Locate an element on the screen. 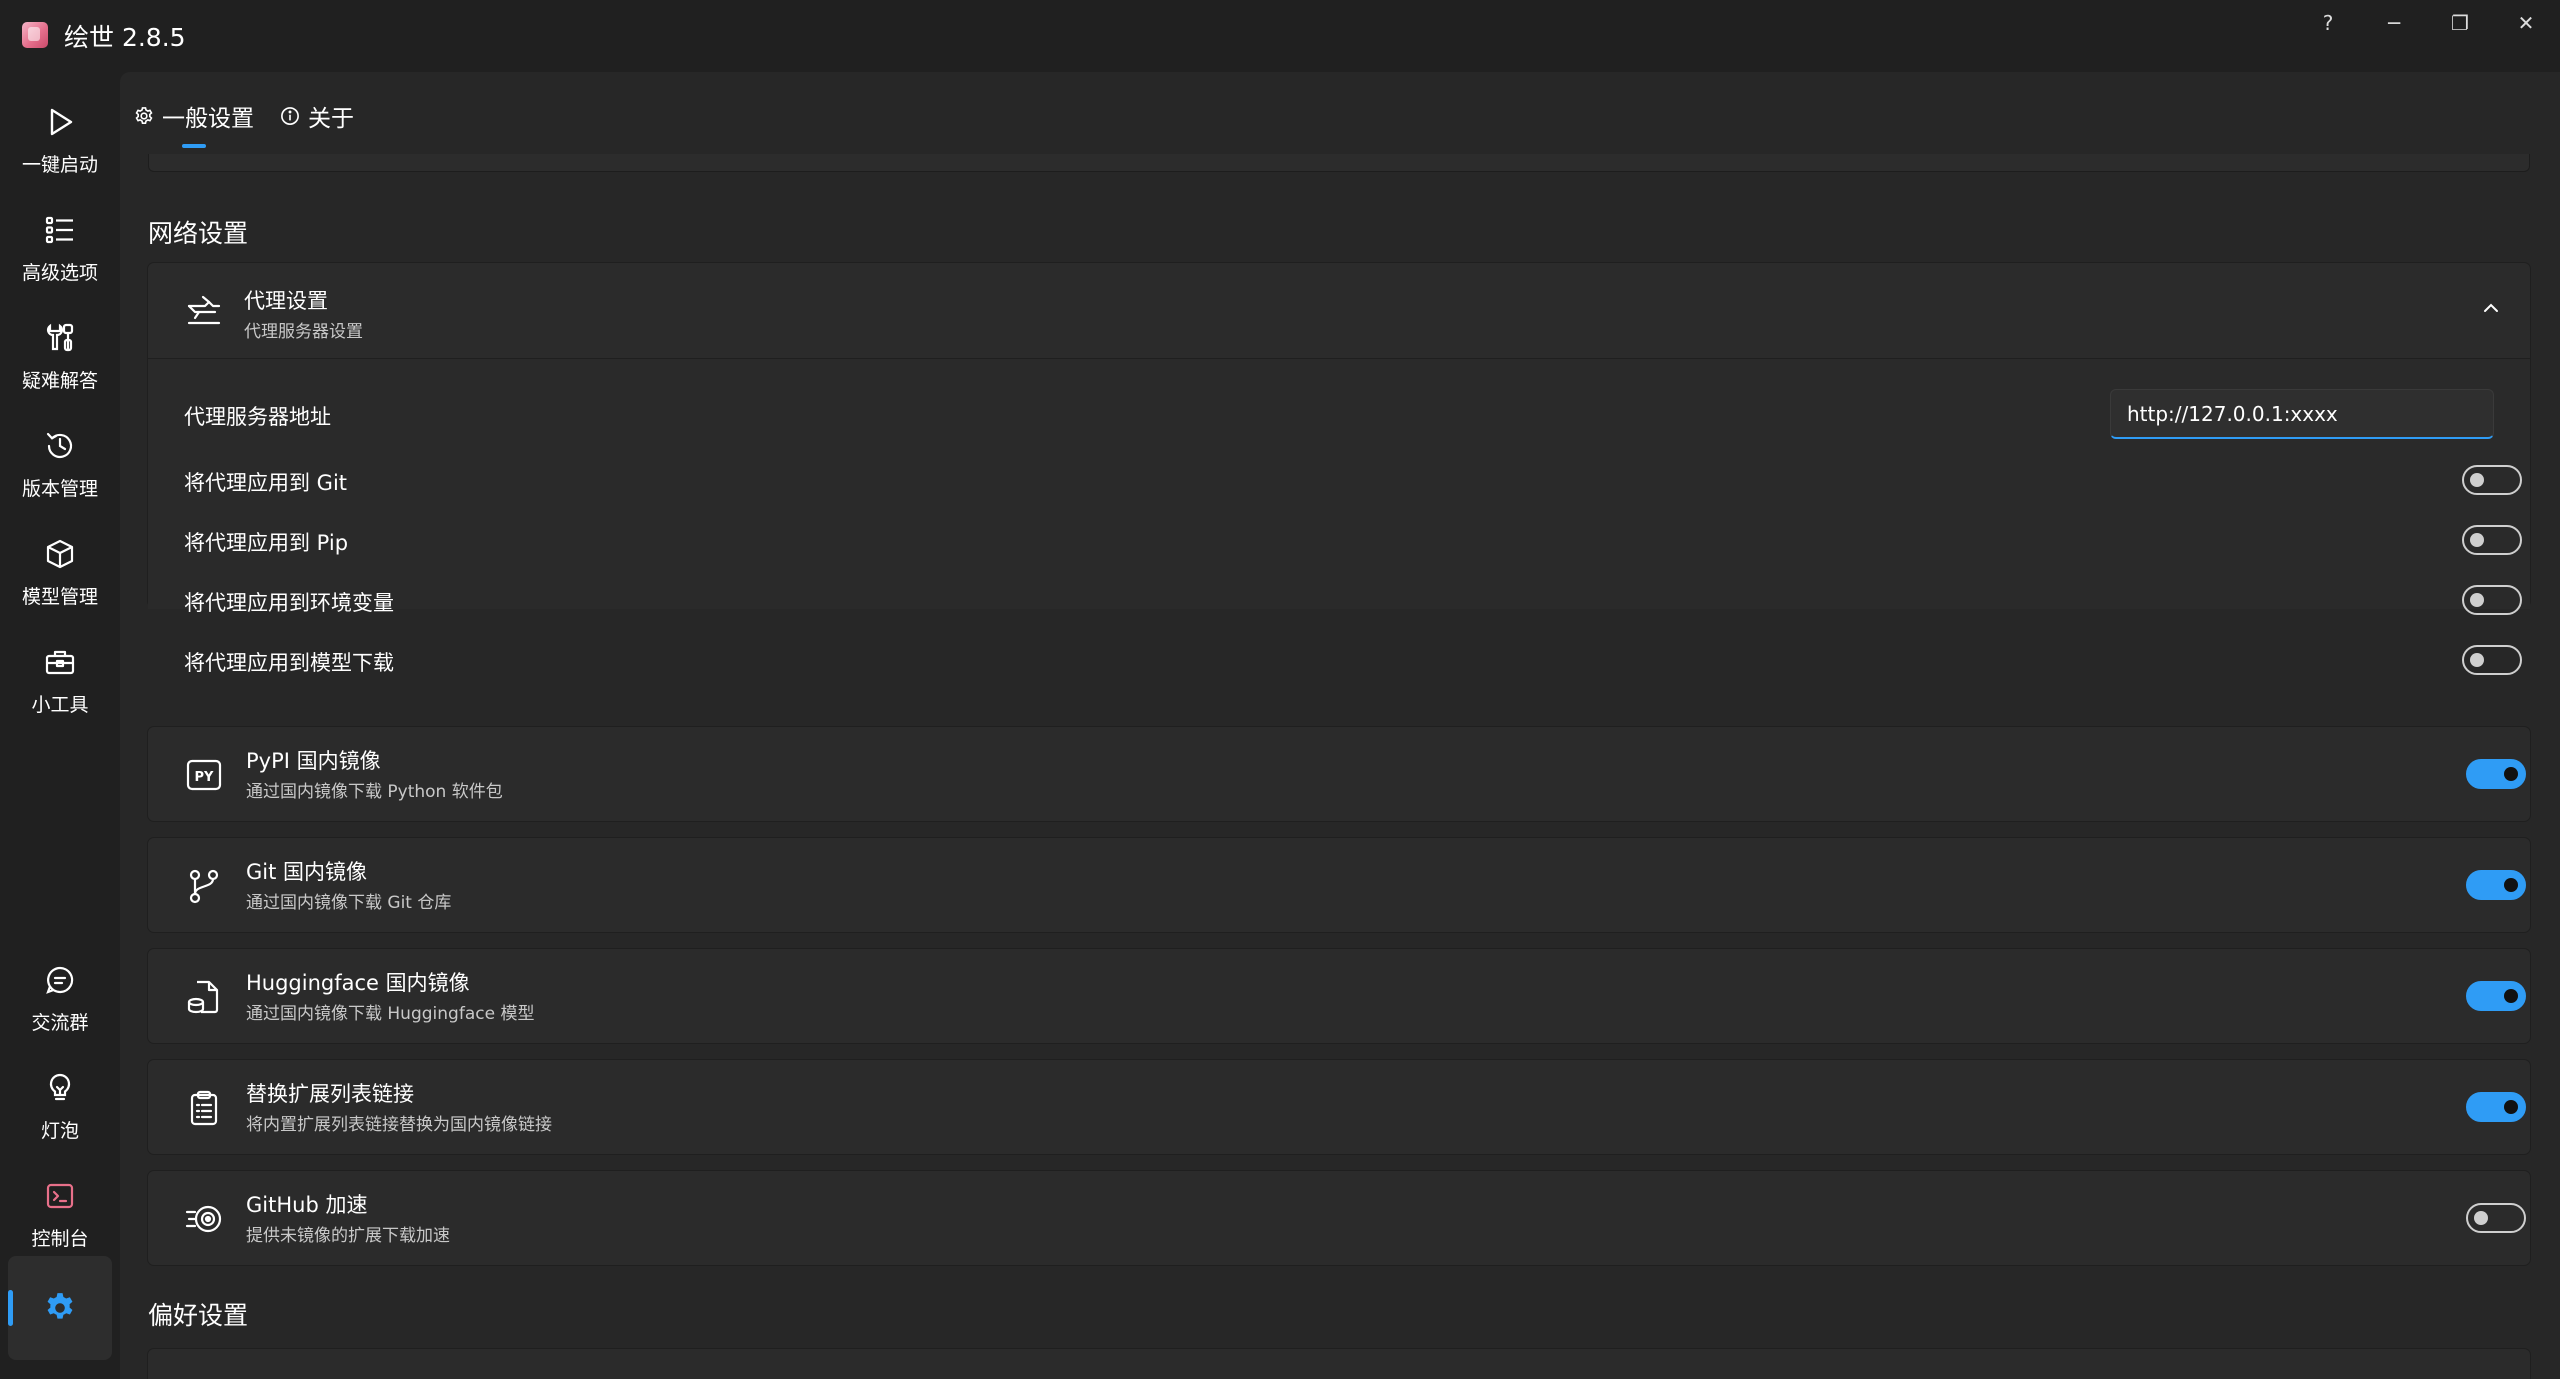 The image size is (2560, 1379). preferences-section-title: 偏好设置 is located at coordinates (198, 1315).